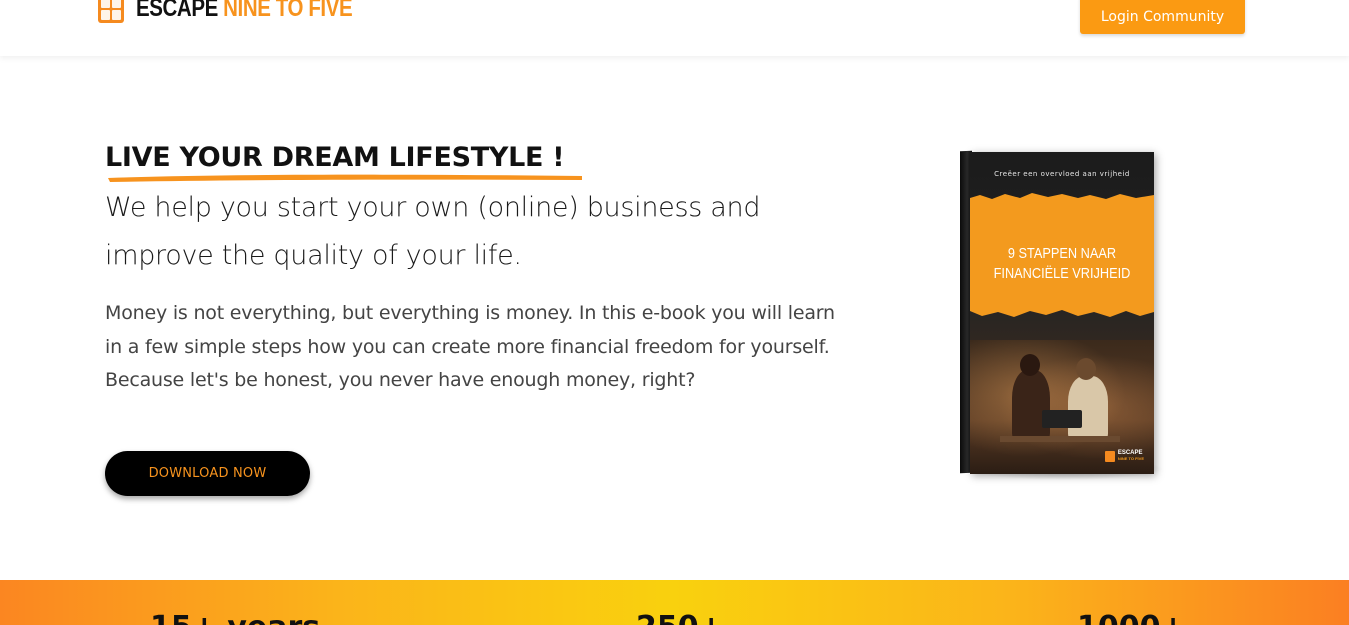 The height and width of the screenshot is (625, 1349). I want to click on logo-word-escape: ESCAPE, so click(177, 11).